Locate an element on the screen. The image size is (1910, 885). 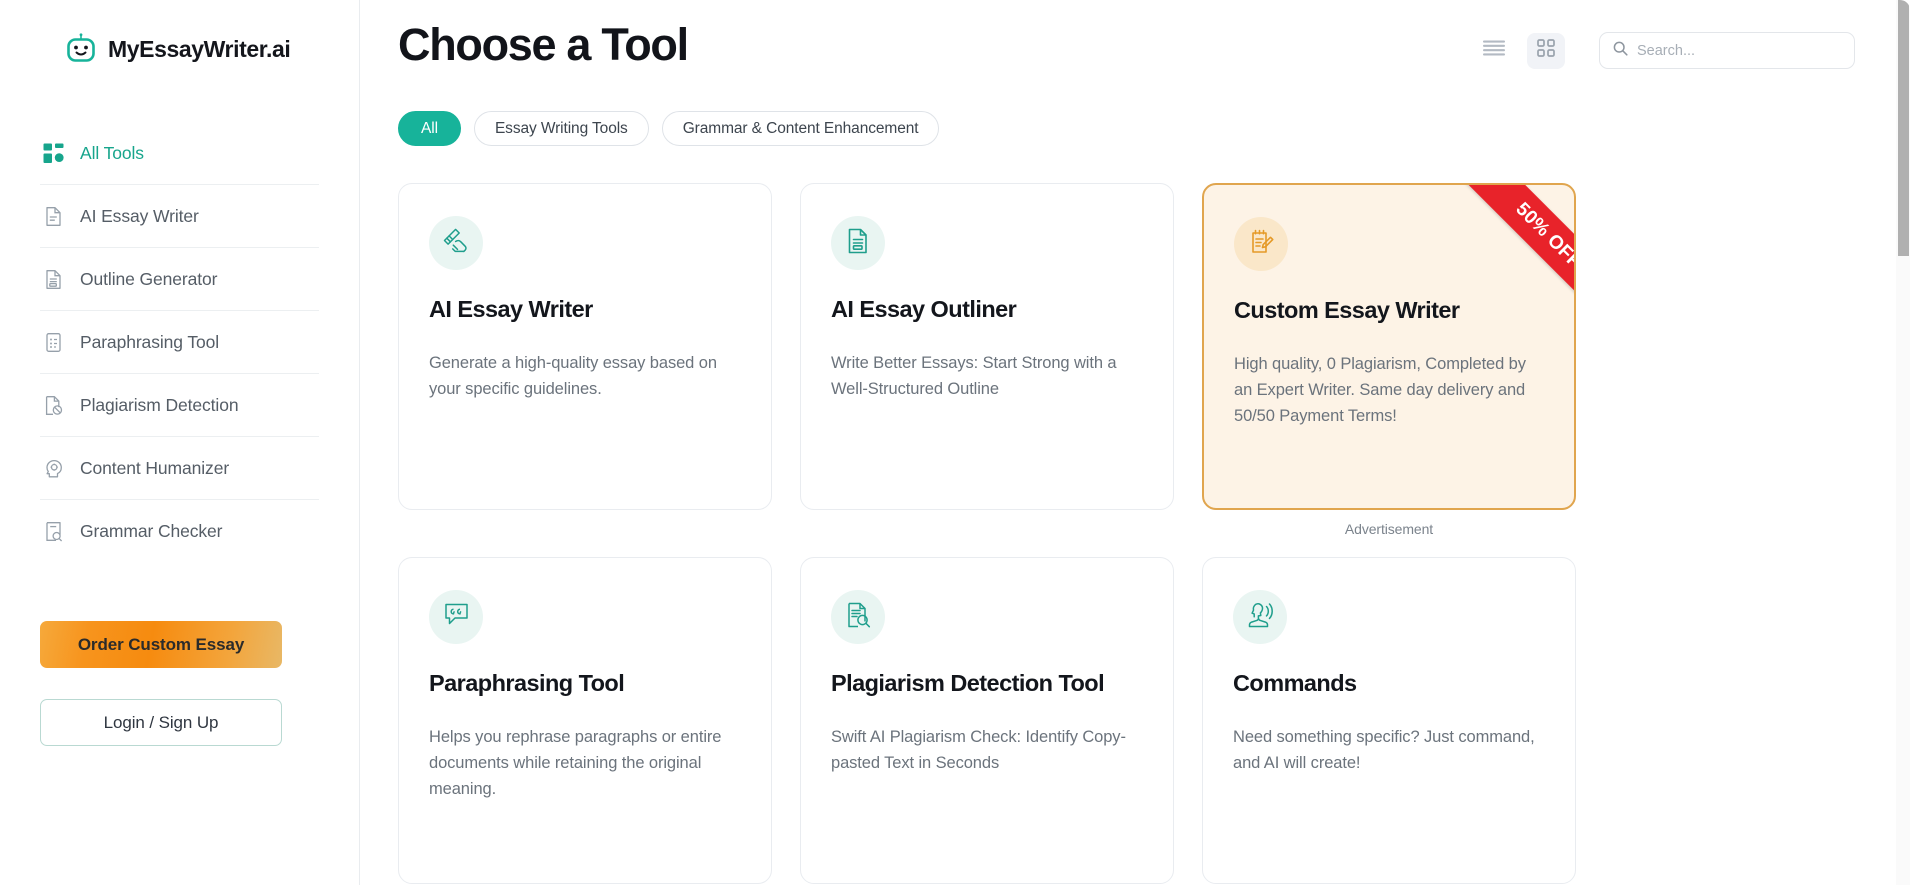
speech-bubble-quote-icon is located at coordinates (456, 617).